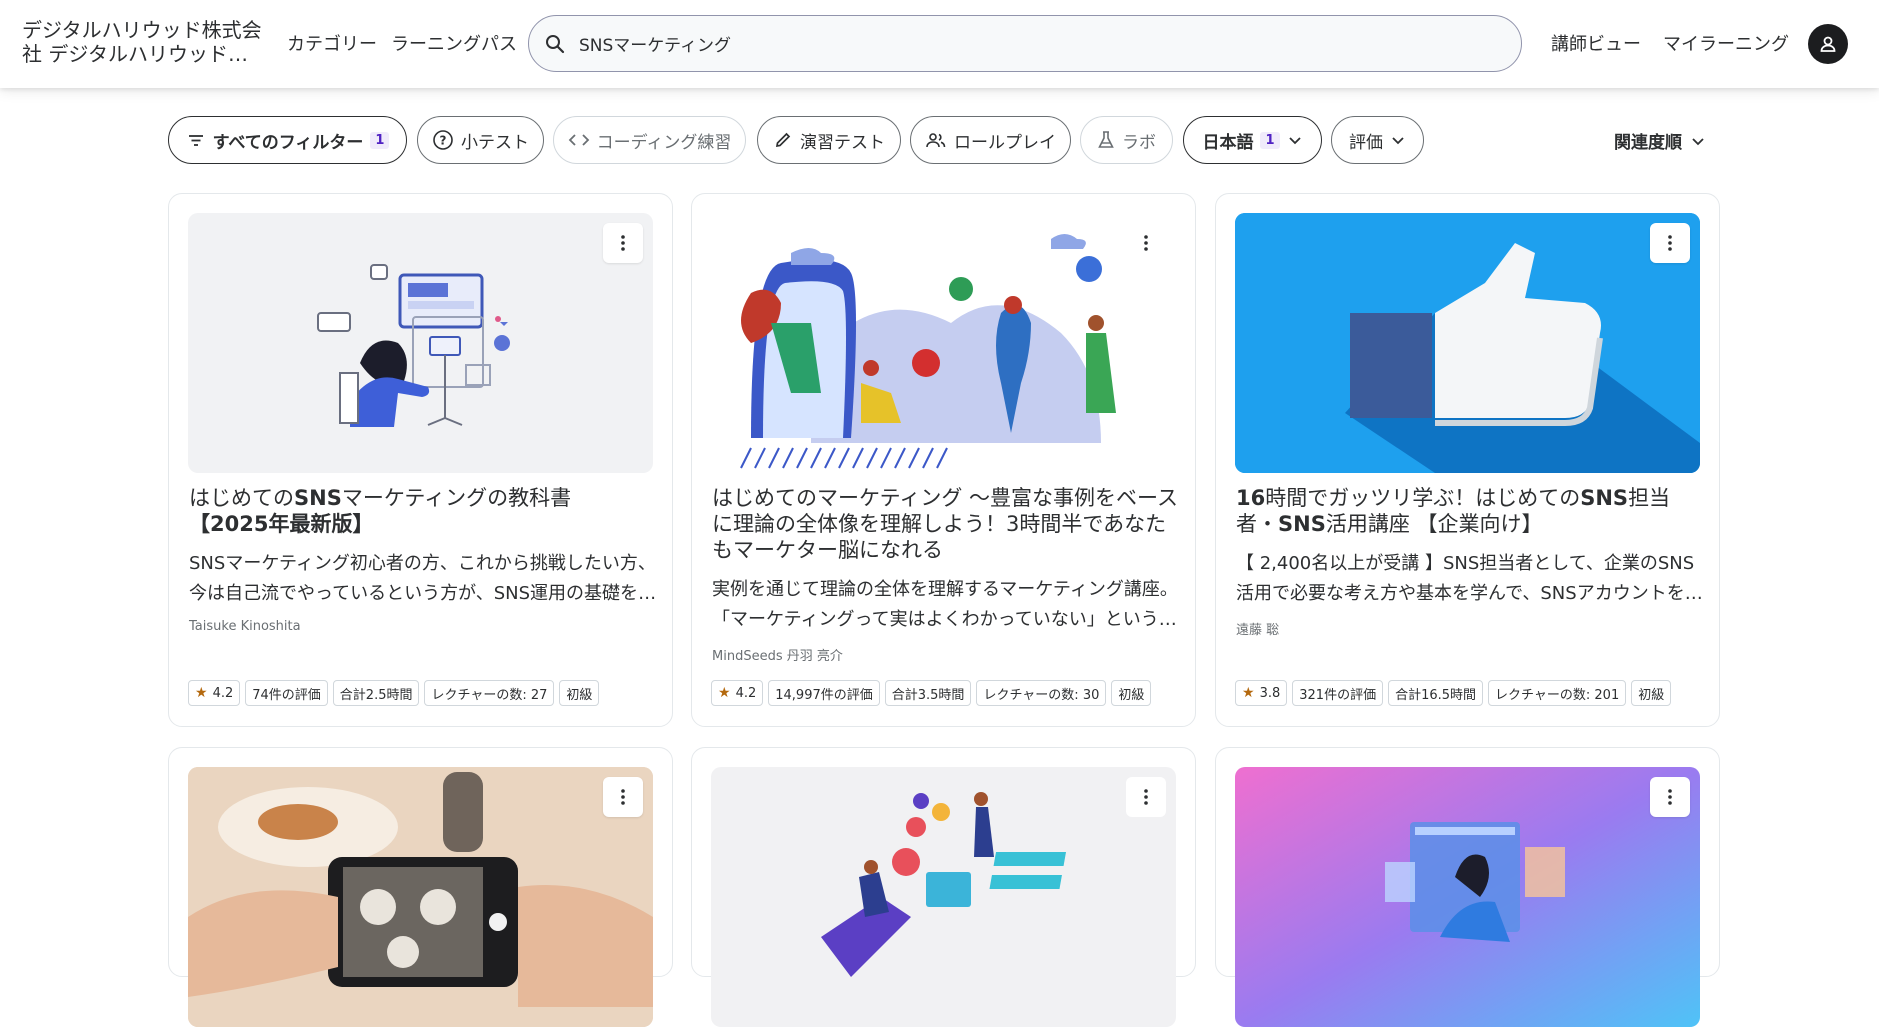 The width and height of the screenshot is (1879, 1027). What do you see at coordinates (495, 142) in the screenshot?
I see `quiz-filter-label: 小テスト` at bounding box center [495, 142].